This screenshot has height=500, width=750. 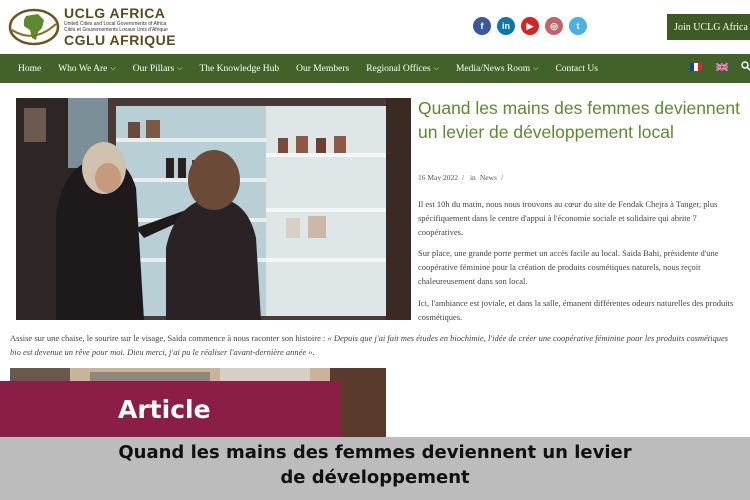 I want to click on category-link: News, so click(x=488, y=177).